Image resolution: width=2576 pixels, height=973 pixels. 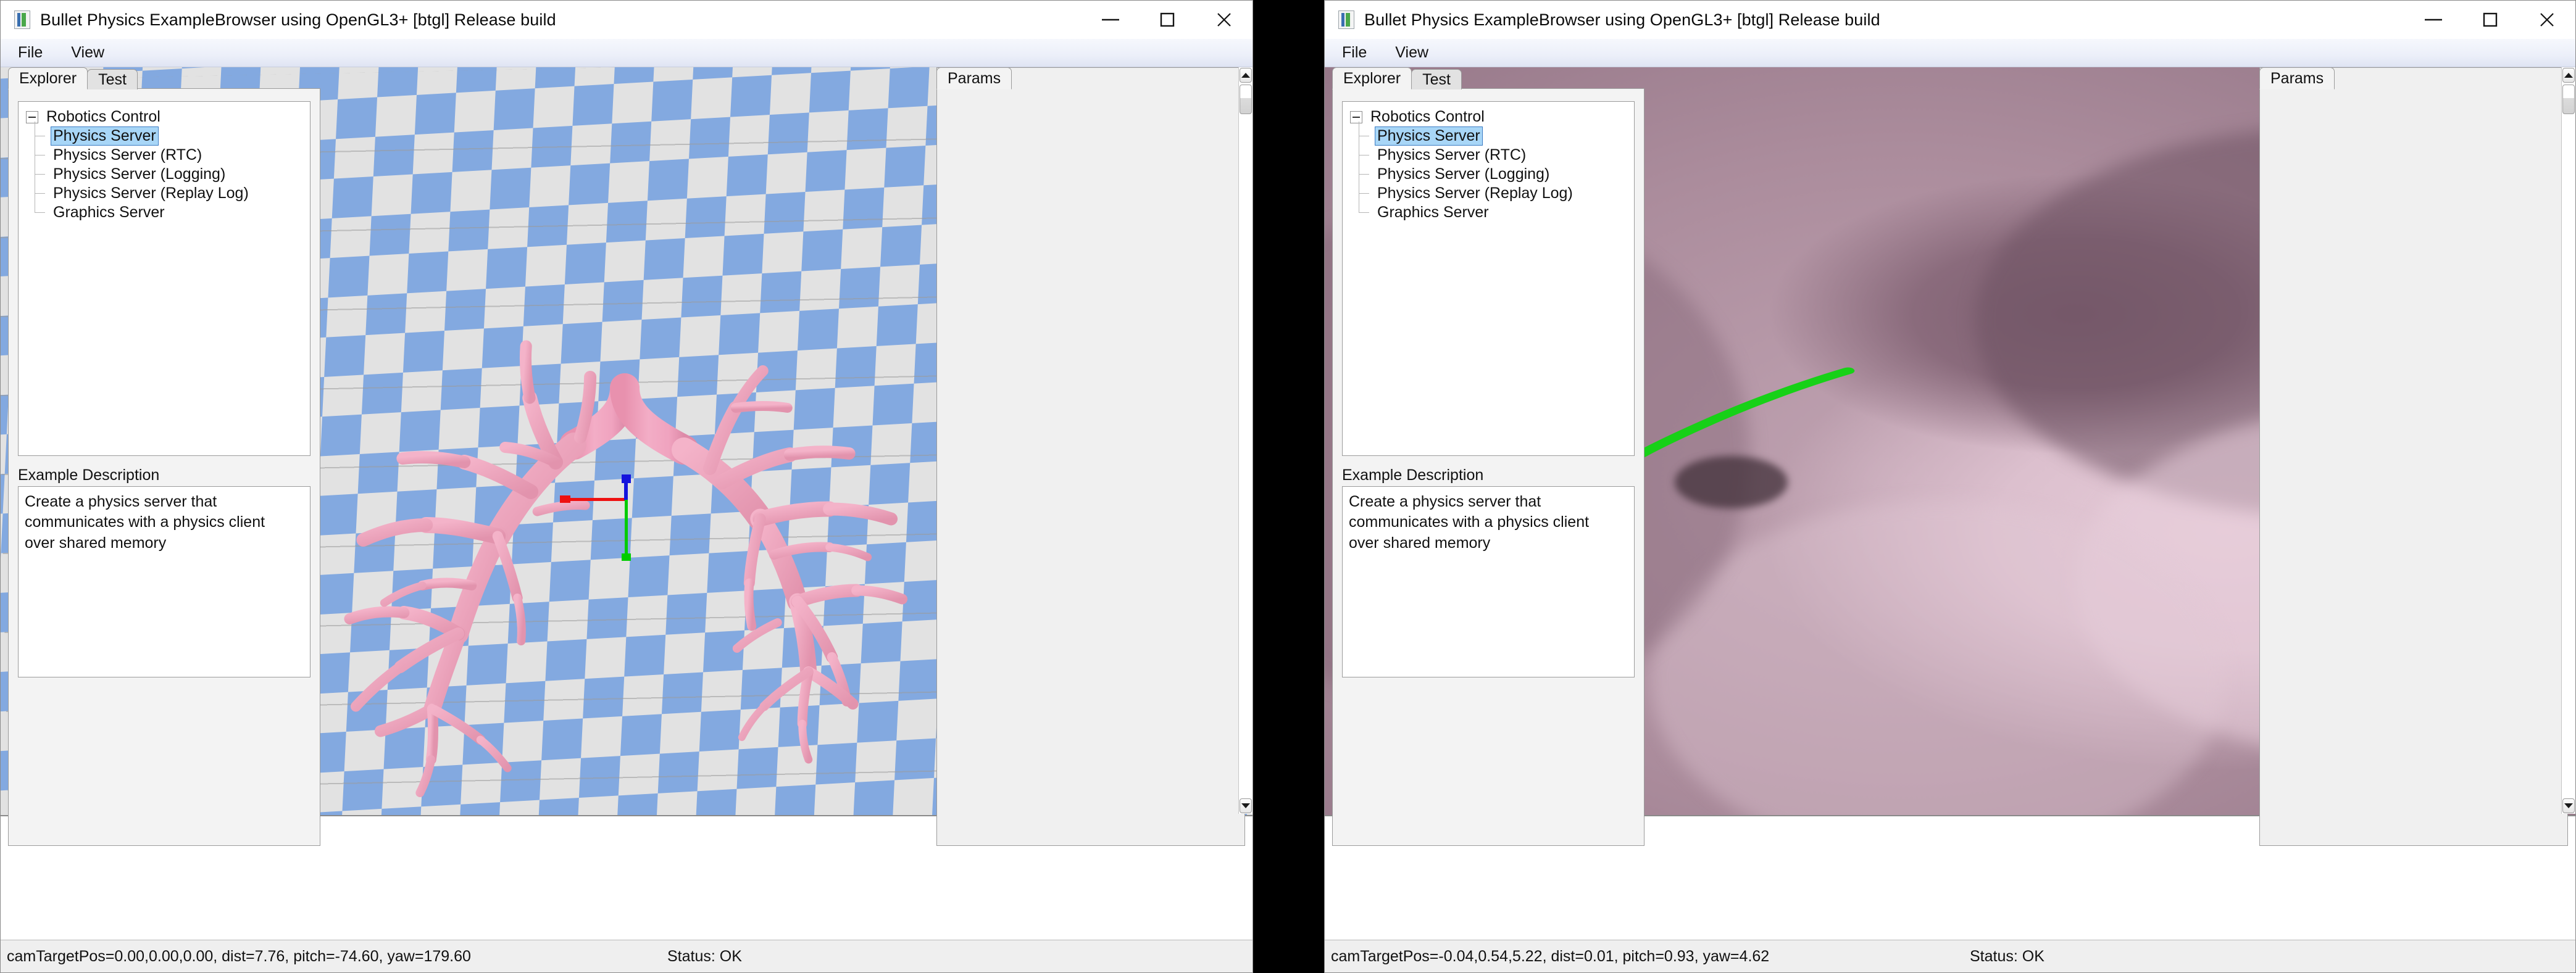 I want to click on window-controls-left, so click(x=1167, y=20).